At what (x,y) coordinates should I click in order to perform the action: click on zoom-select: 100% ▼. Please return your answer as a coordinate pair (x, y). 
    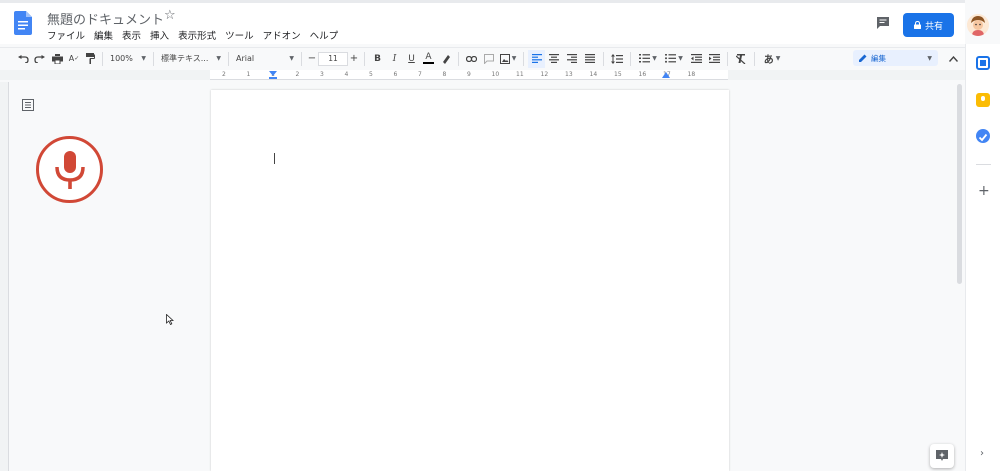
    Looking at the image, I should click on (128, 59).